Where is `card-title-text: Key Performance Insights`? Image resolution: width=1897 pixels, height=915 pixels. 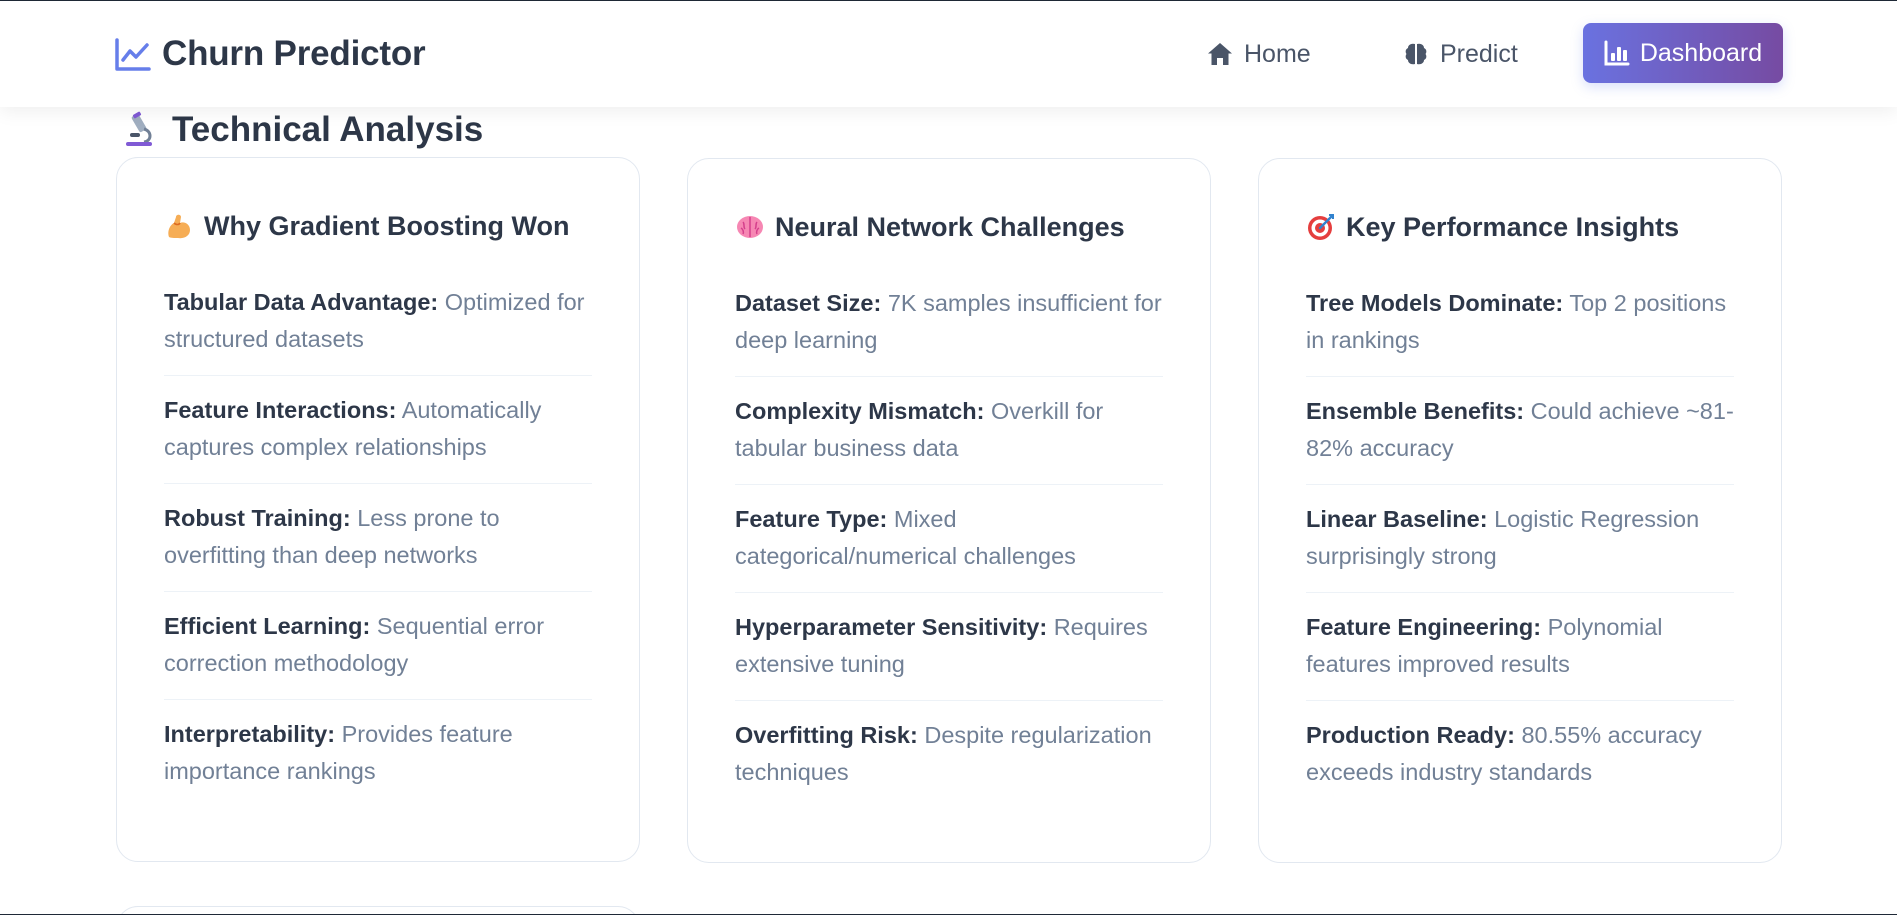
card-title-text: Key Performance Insights is located at coordinates (1513, 226).